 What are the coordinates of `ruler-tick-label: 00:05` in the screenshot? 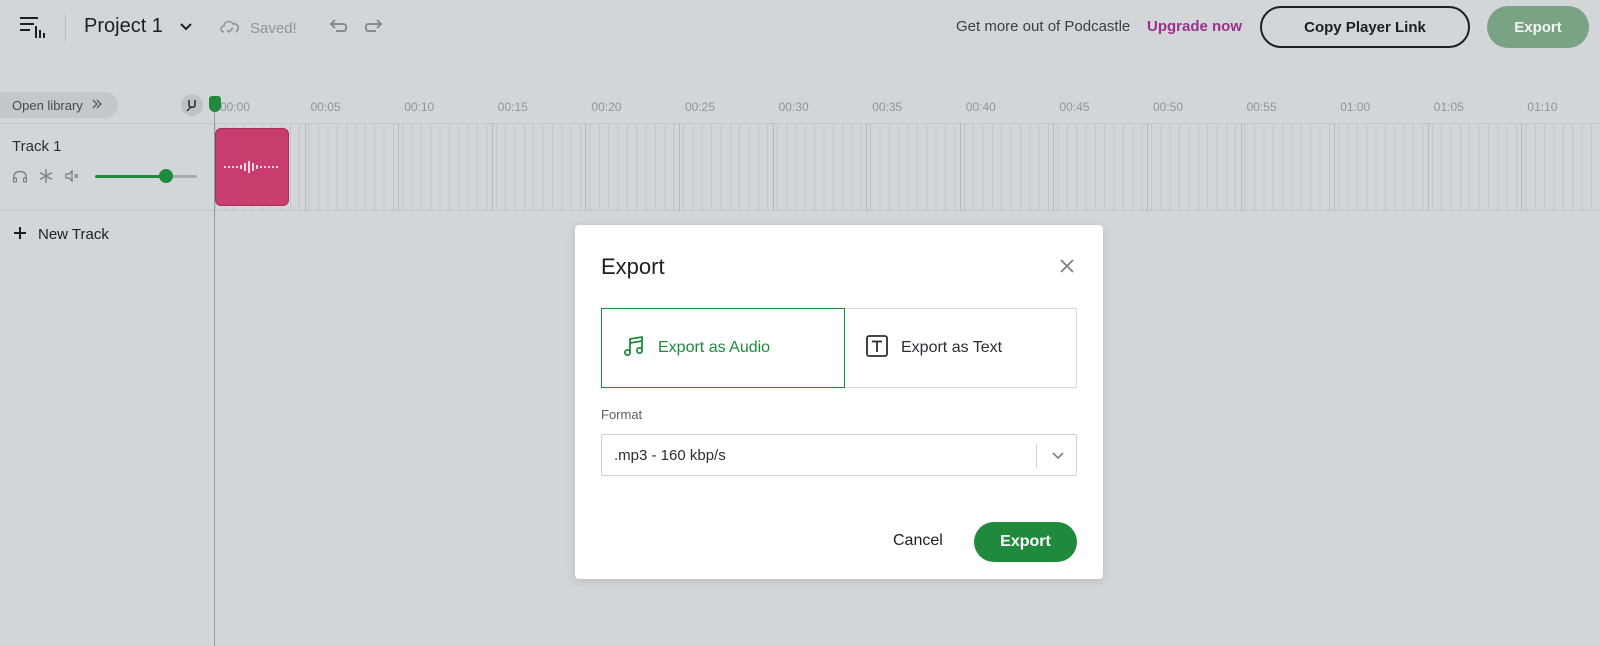 It's located at (325, 107).